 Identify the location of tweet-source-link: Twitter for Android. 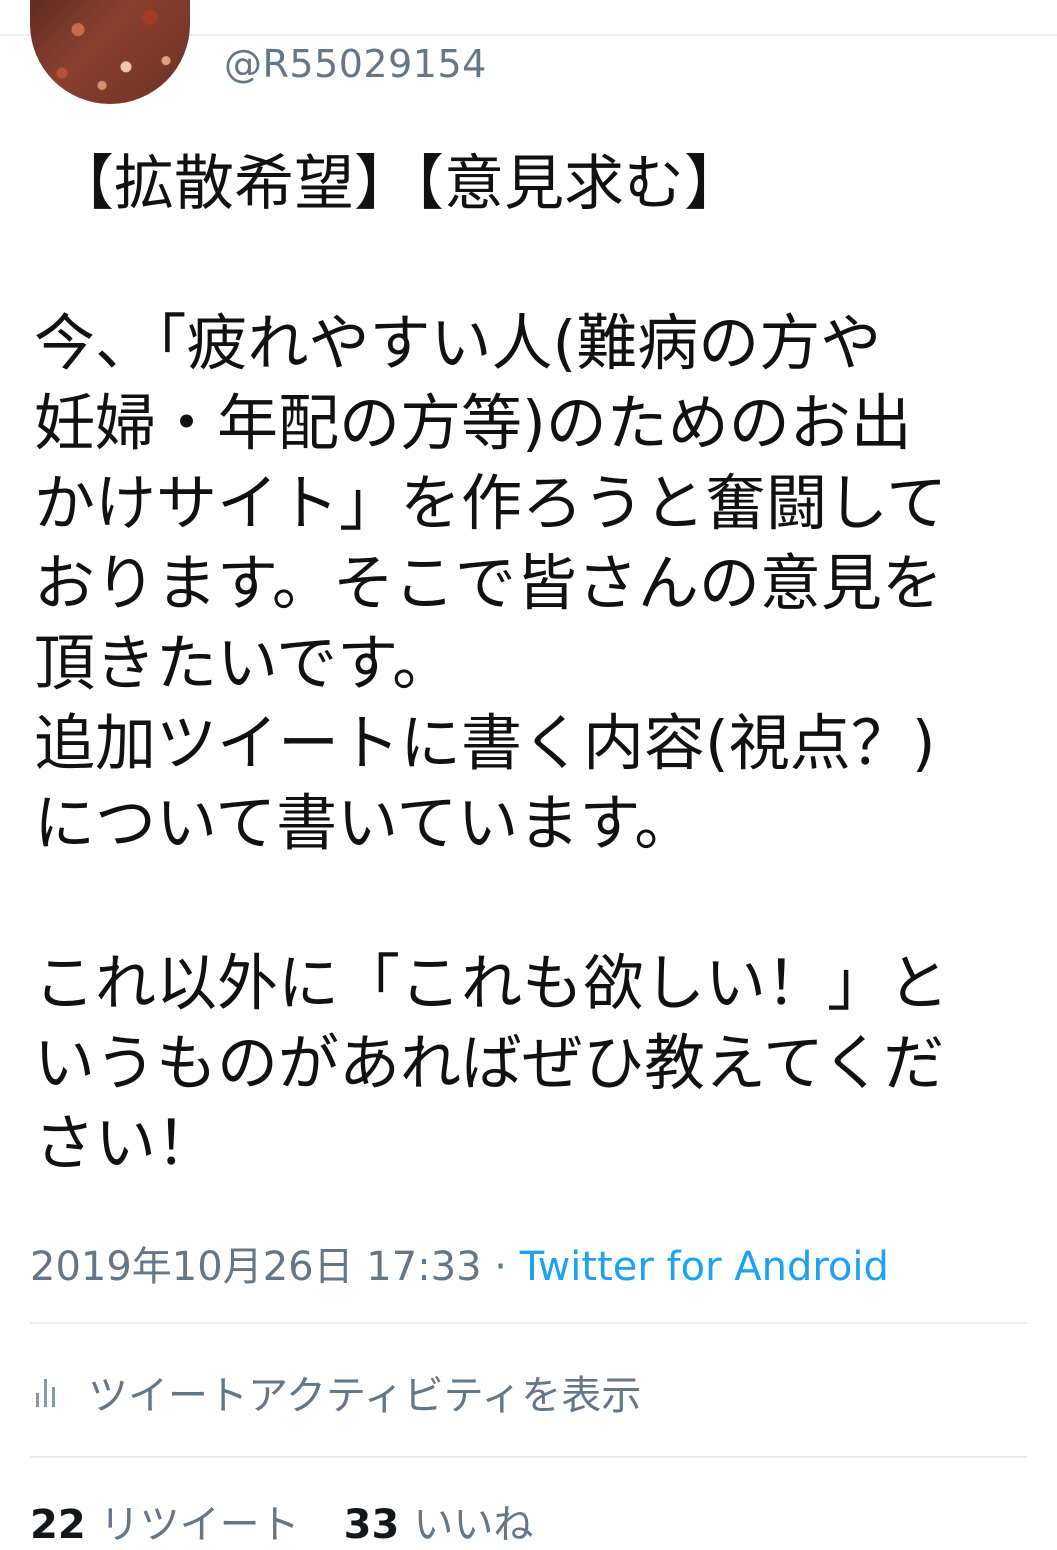
(704, 1267).